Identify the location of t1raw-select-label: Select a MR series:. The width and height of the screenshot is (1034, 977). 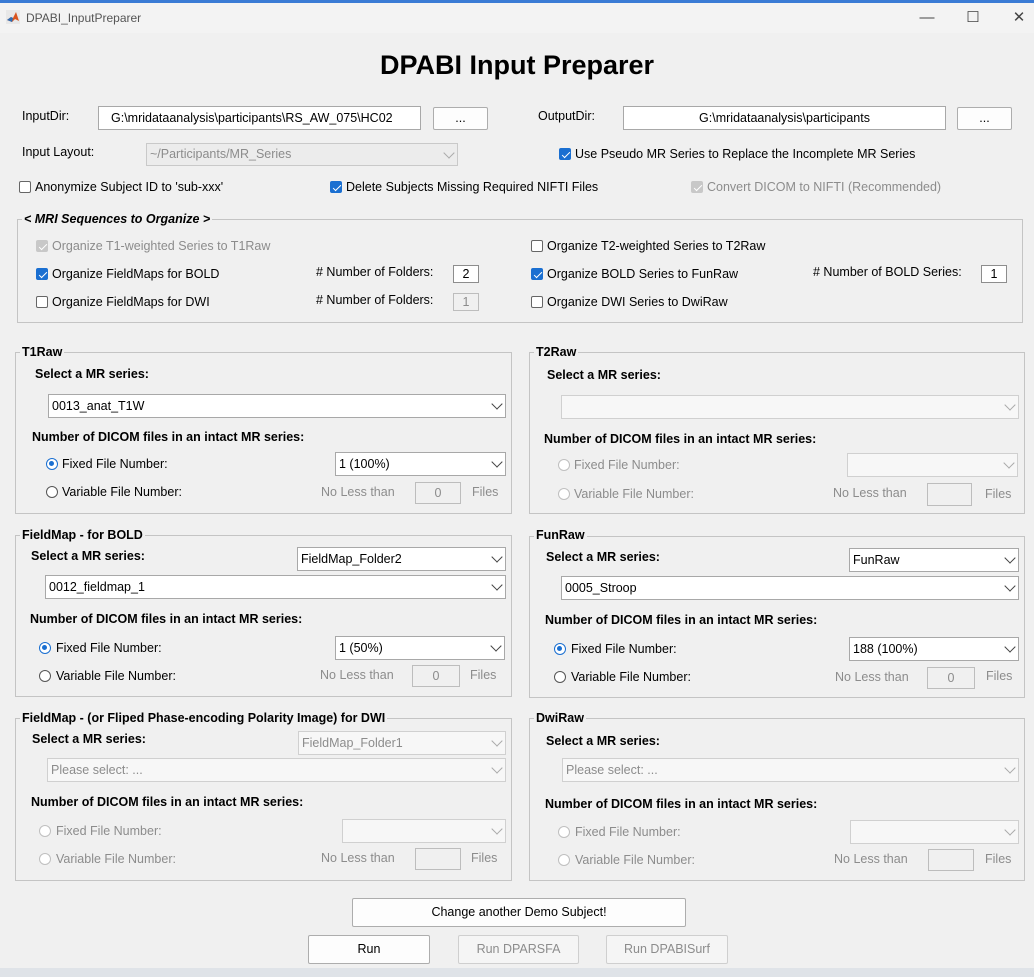
(92, 374).